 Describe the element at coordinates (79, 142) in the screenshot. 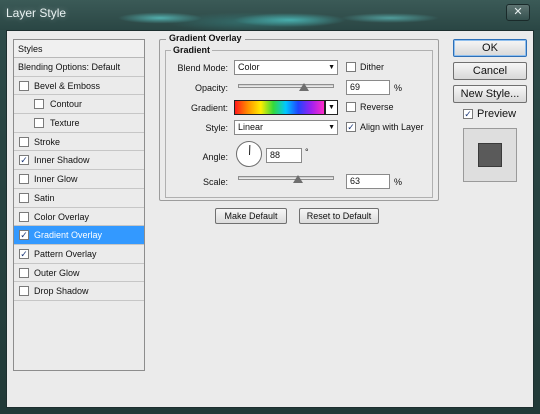

I see `styles-list-item: Stroke` at that location.